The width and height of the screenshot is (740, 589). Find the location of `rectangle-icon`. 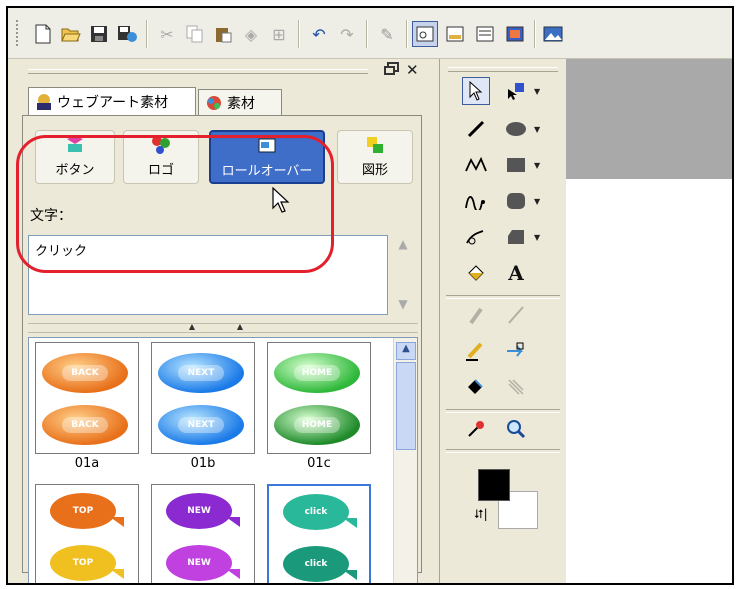

rectangle-icon is located at coordinates (516, 165).